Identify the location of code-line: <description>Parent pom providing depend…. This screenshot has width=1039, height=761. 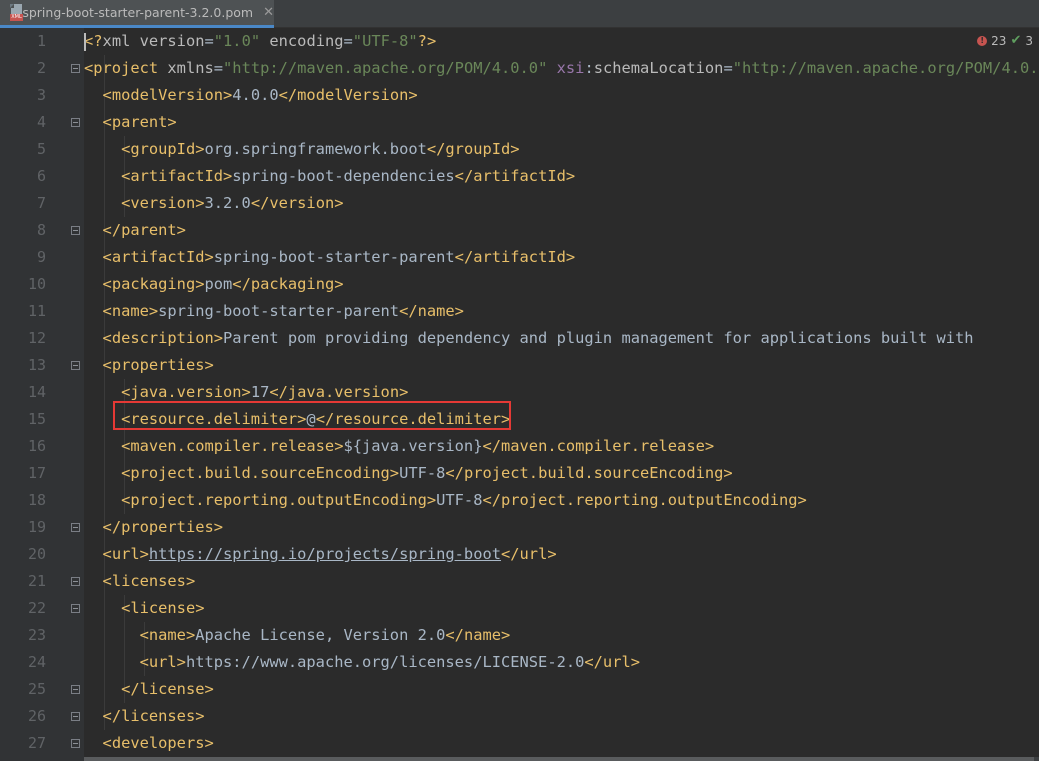
(529, 338).